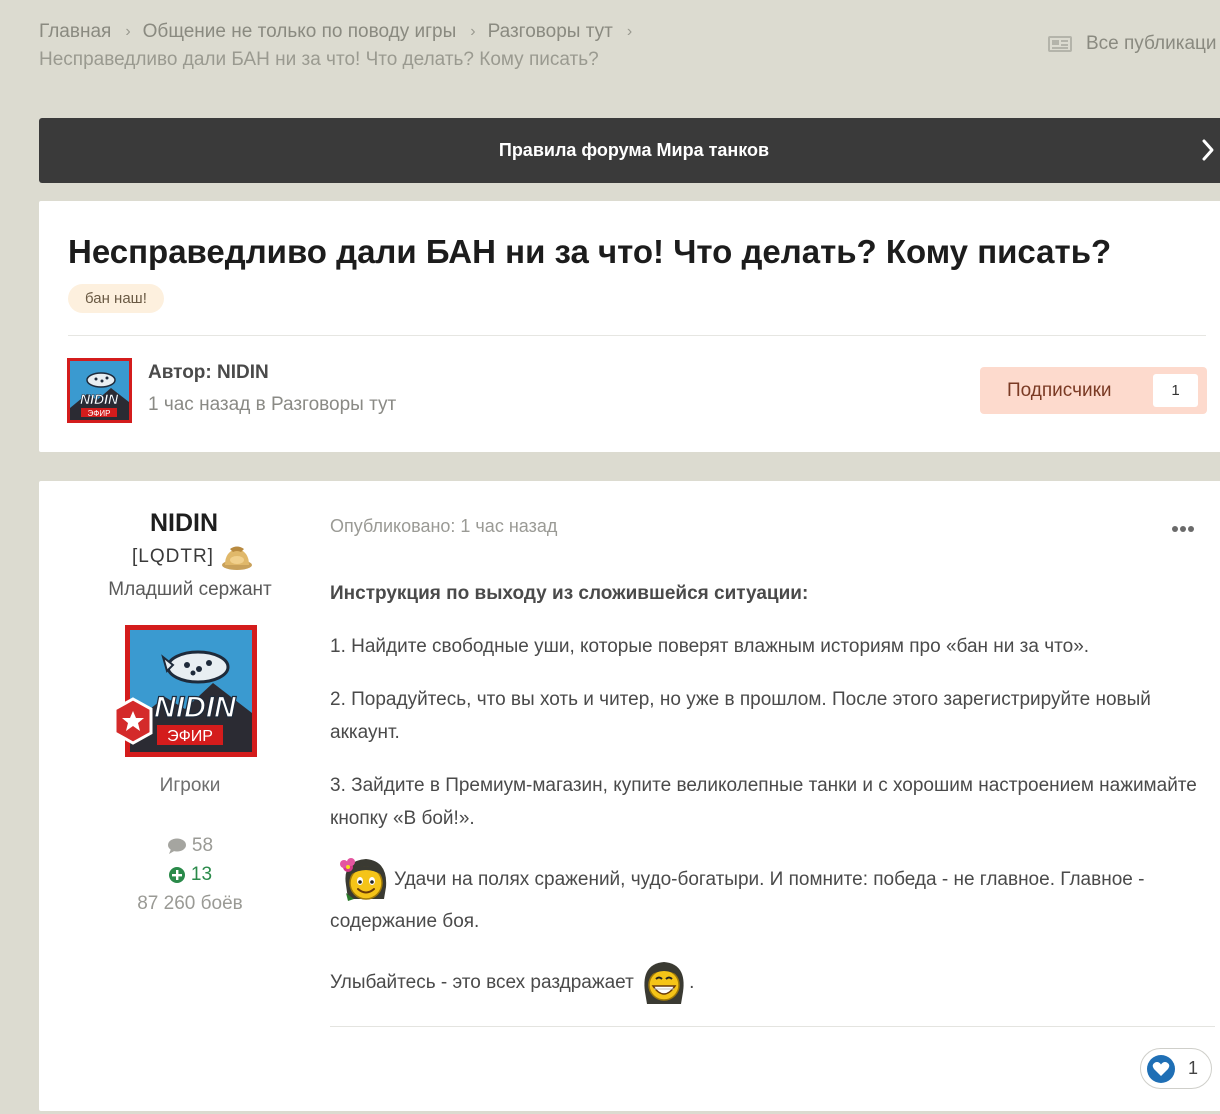 The width and height of the screenshot is (1220, 1114). I want to click on all-publications-link: Все публикаци, so click(1132, 44).